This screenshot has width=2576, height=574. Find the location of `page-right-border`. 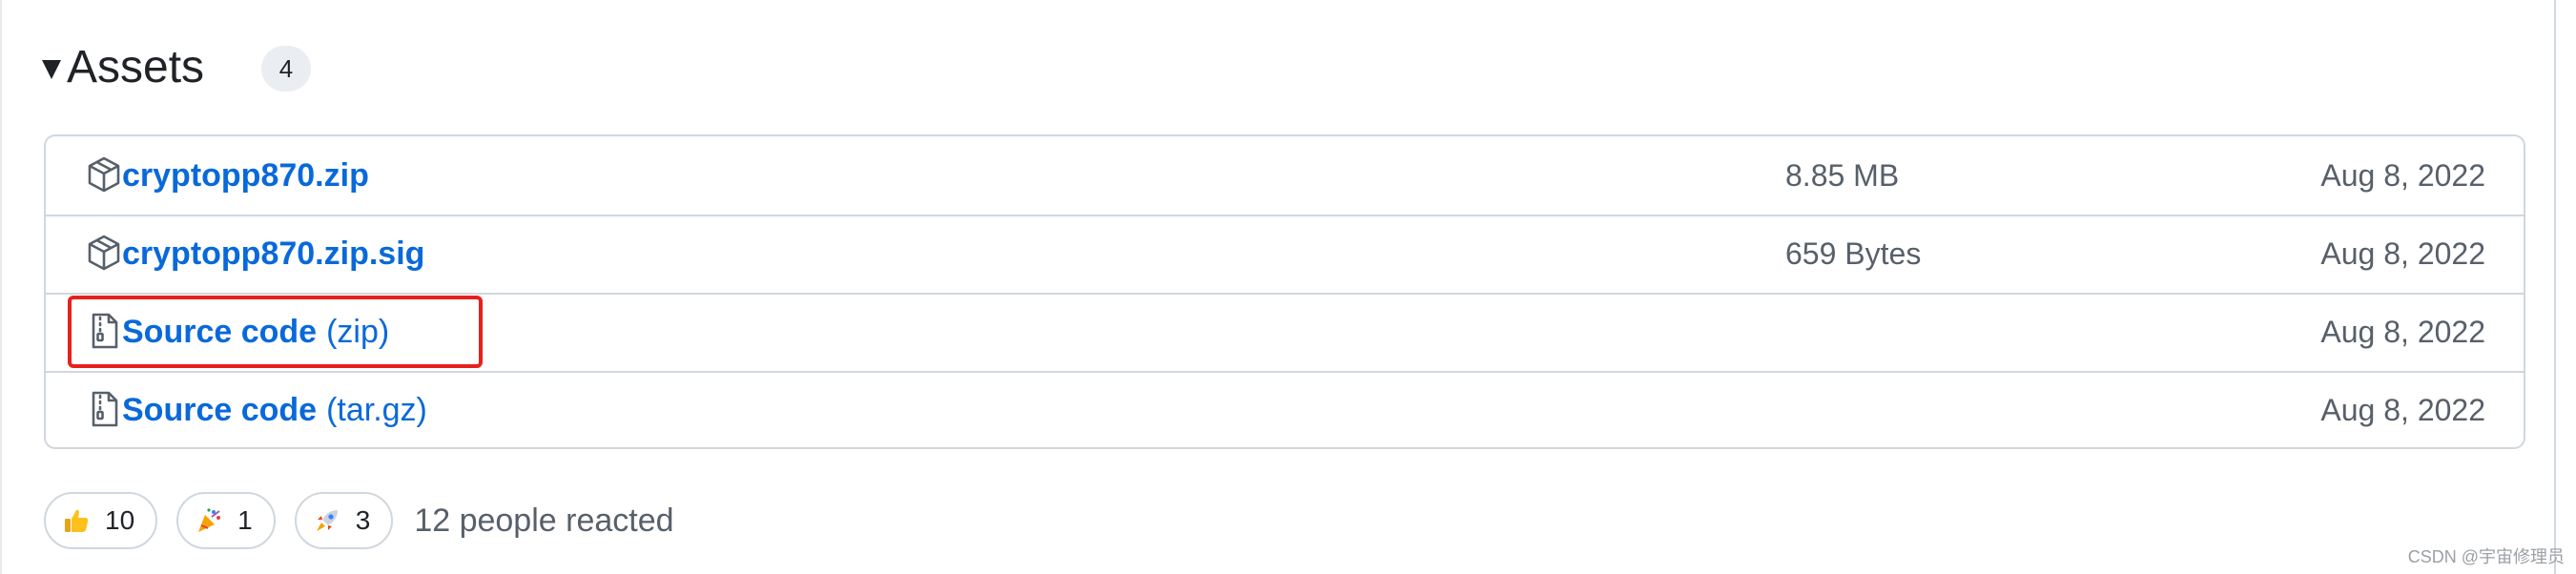

page-right-border is located at coordinates (2555, 287).